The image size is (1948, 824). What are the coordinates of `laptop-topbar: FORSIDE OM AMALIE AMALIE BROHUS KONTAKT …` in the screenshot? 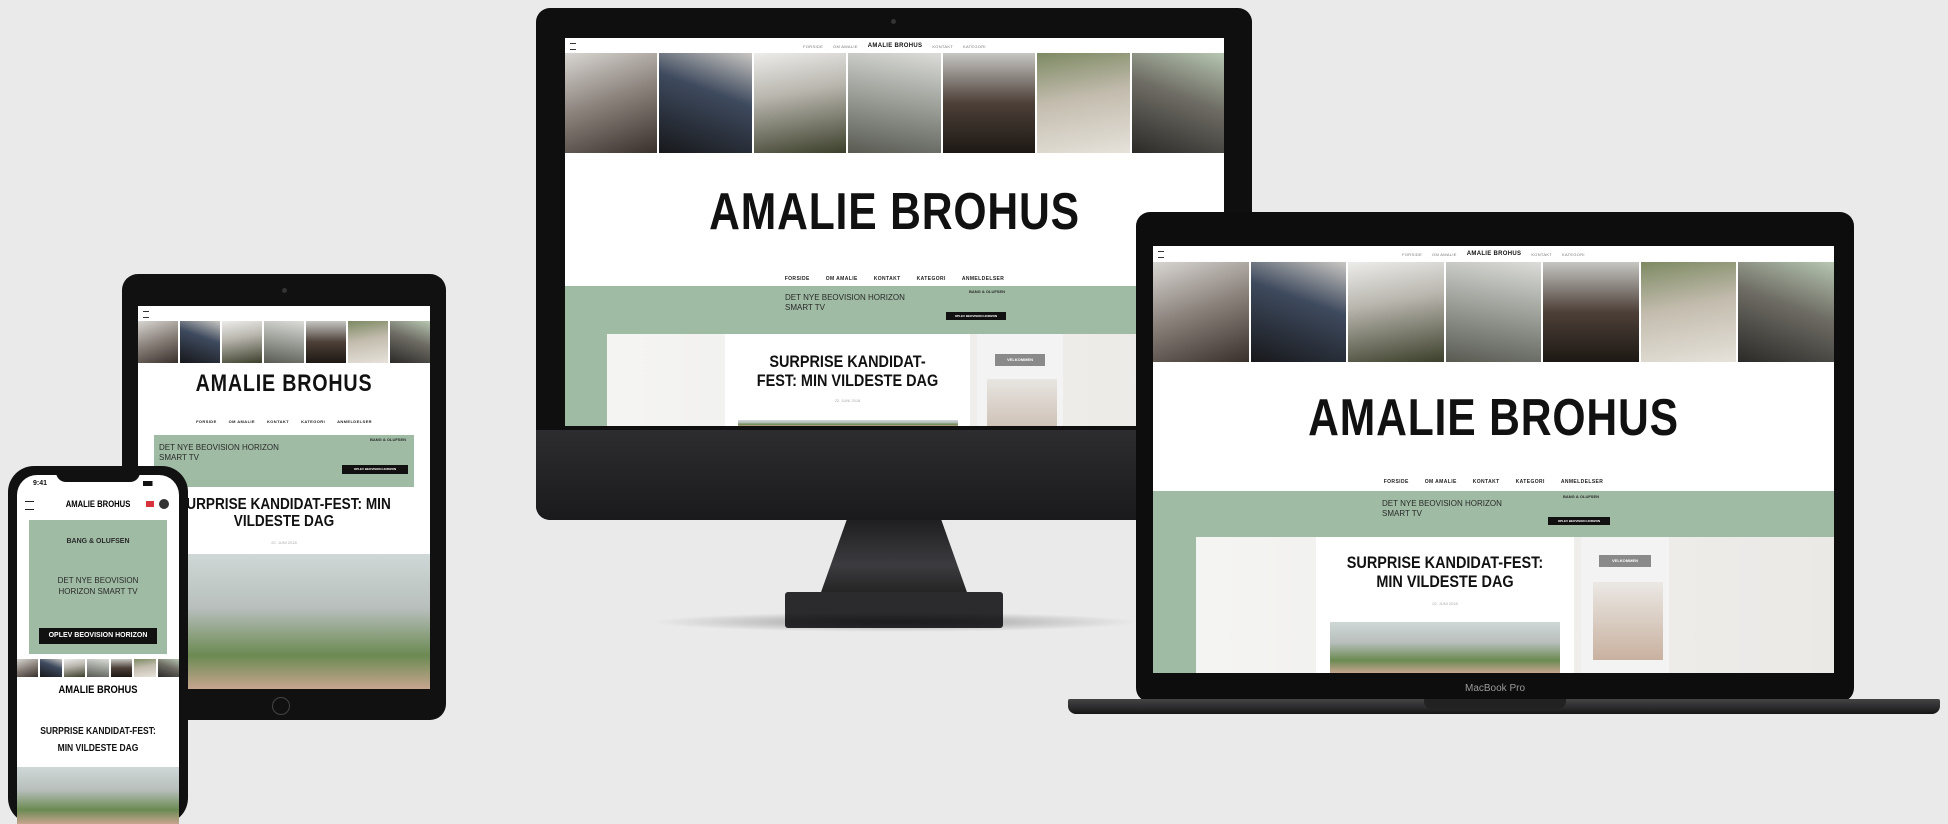 It's located at (1493, 254).